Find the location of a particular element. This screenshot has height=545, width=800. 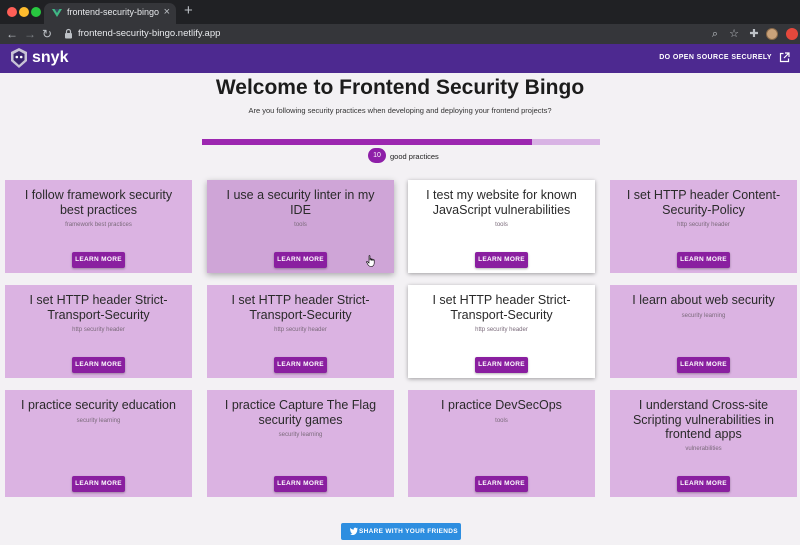

twitter-icon is located at coordinates (354, 531).